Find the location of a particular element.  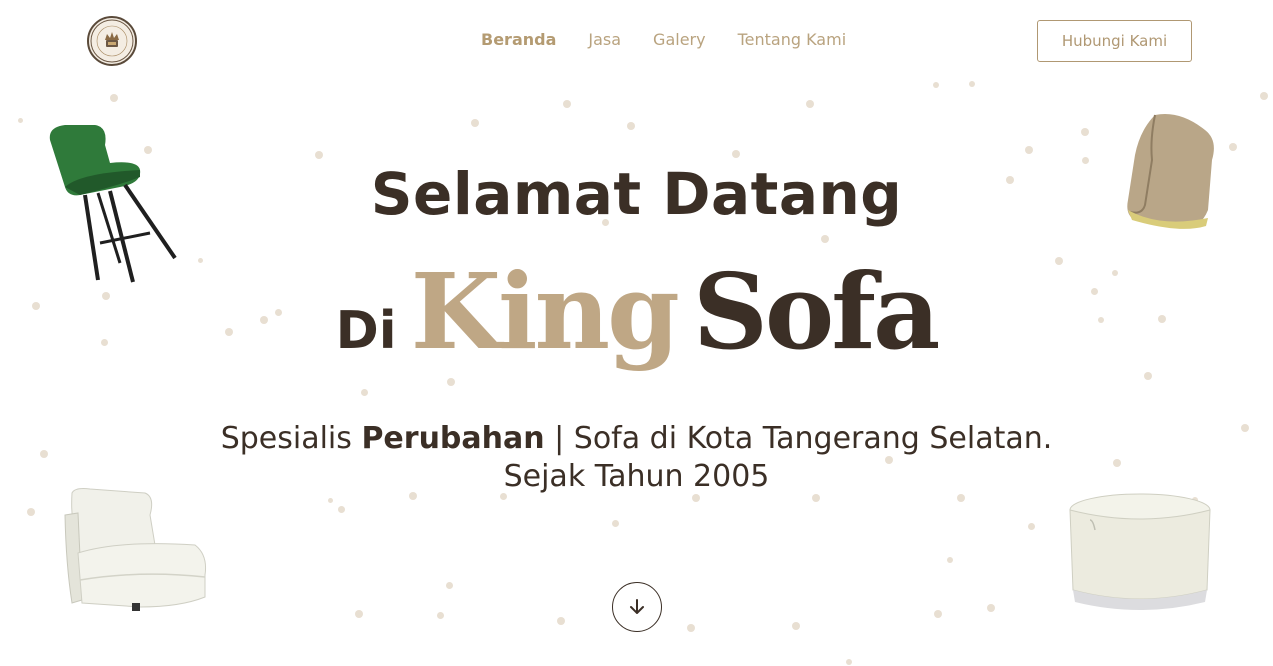

nav-beranda: Beranda is located at coordinates (518, 39).